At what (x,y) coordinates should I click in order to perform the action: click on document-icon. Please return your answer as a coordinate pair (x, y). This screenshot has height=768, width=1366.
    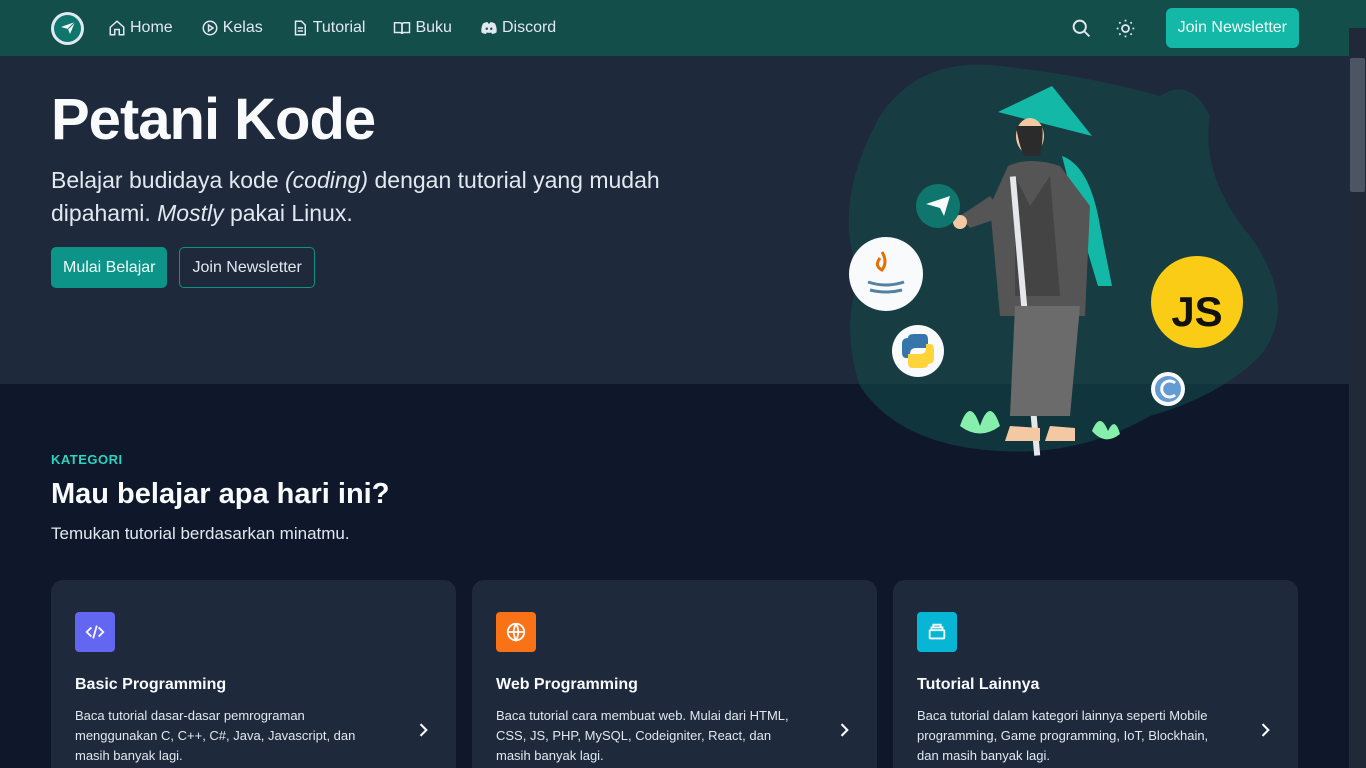
    Looking at the image, I should click on (300, 28).